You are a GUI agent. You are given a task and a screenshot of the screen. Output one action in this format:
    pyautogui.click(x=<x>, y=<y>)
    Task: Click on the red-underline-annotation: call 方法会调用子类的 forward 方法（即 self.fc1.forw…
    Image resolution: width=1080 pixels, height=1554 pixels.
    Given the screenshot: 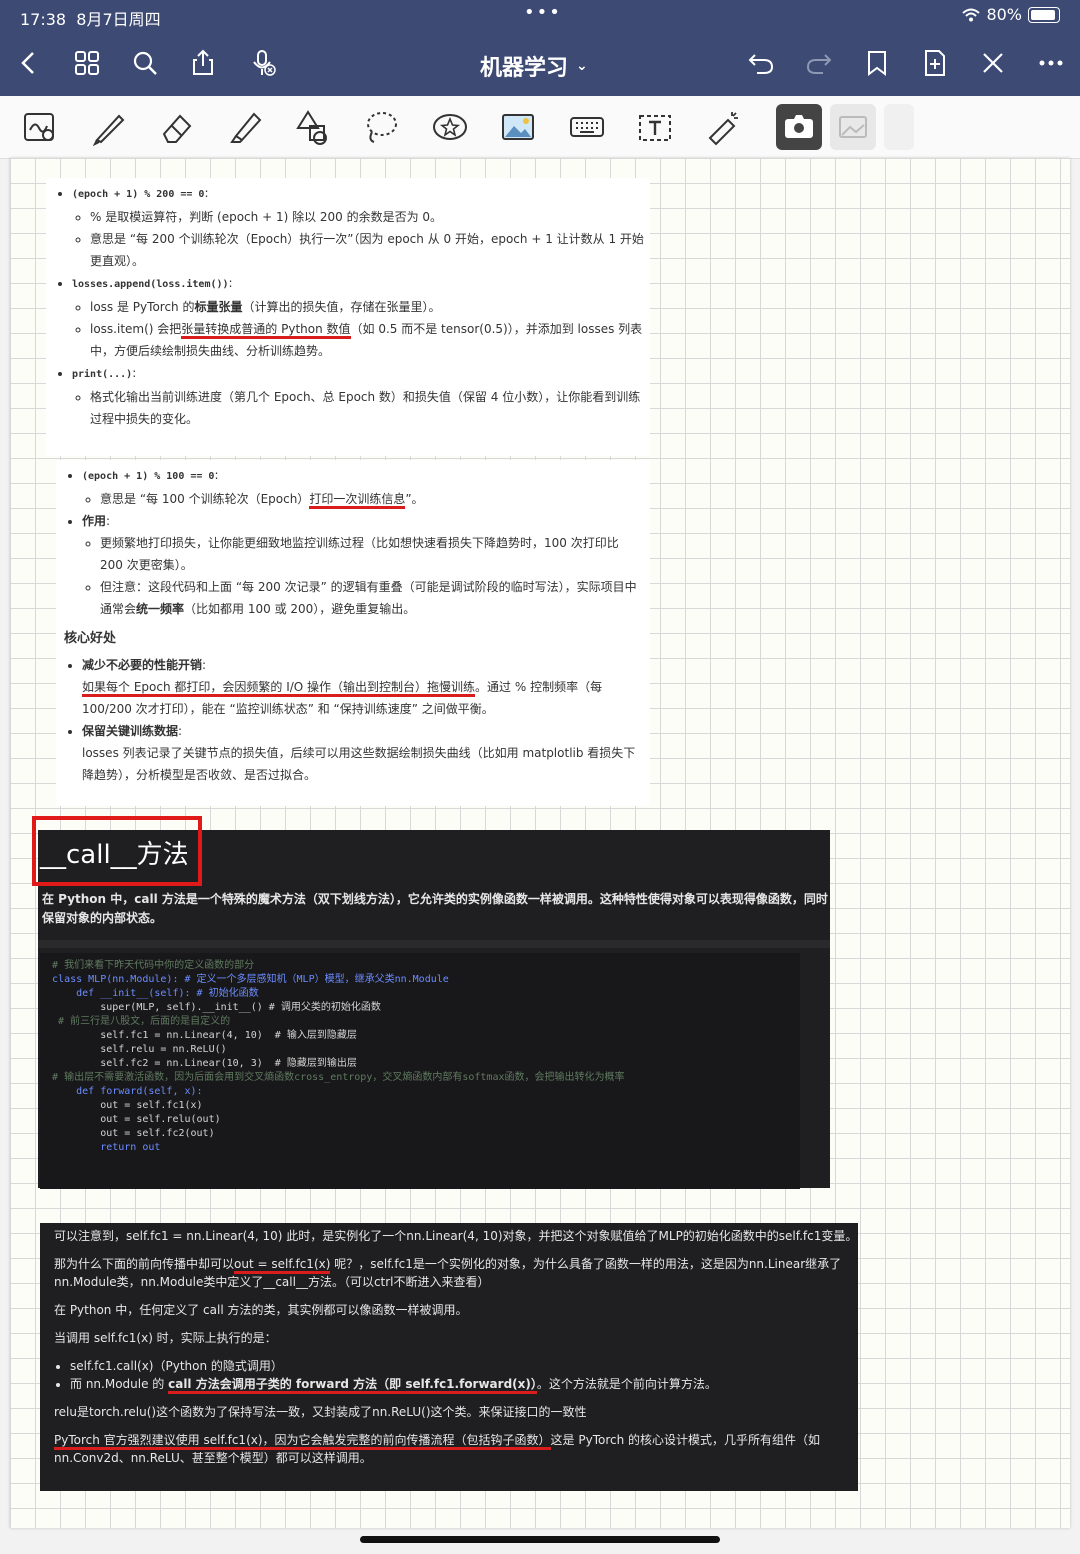 What is the action you would take?
    pyautogui.click(x=352, y=1385)
    